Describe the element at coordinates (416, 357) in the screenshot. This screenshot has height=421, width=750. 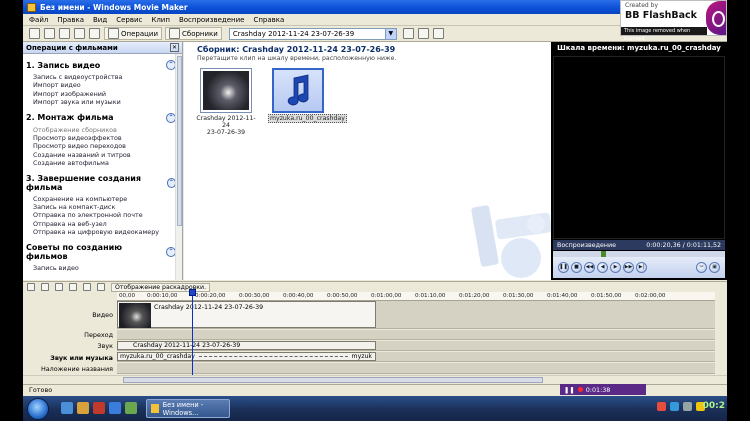
I see `music-track: myzuka.ru_00_crashday myzuk` at that location.